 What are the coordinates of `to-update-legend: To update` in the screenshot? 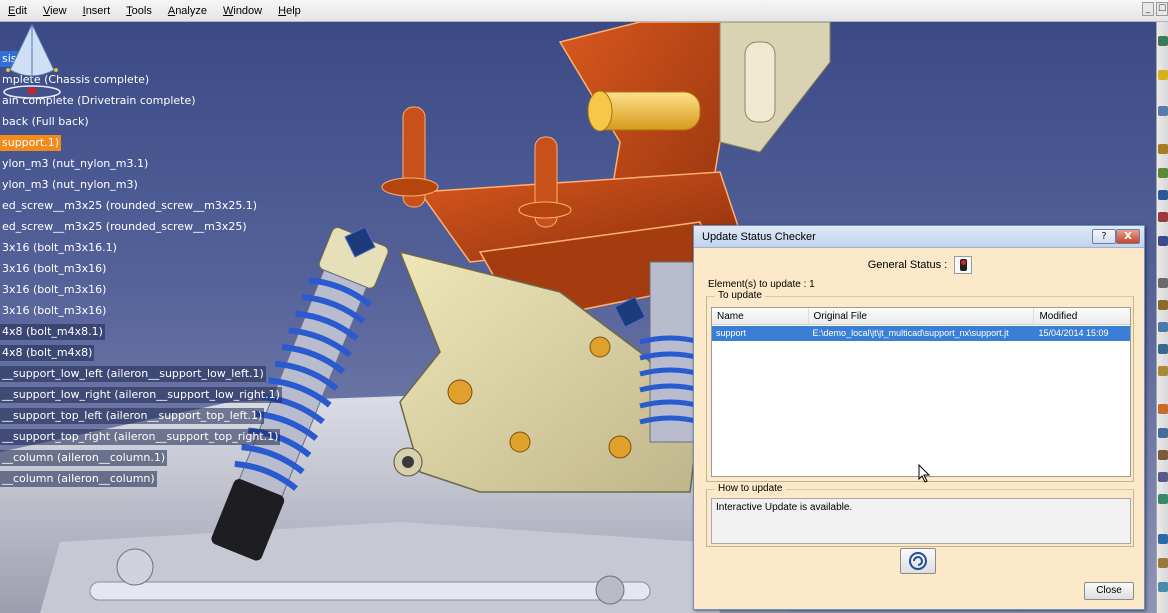 It's located at (740, 295).